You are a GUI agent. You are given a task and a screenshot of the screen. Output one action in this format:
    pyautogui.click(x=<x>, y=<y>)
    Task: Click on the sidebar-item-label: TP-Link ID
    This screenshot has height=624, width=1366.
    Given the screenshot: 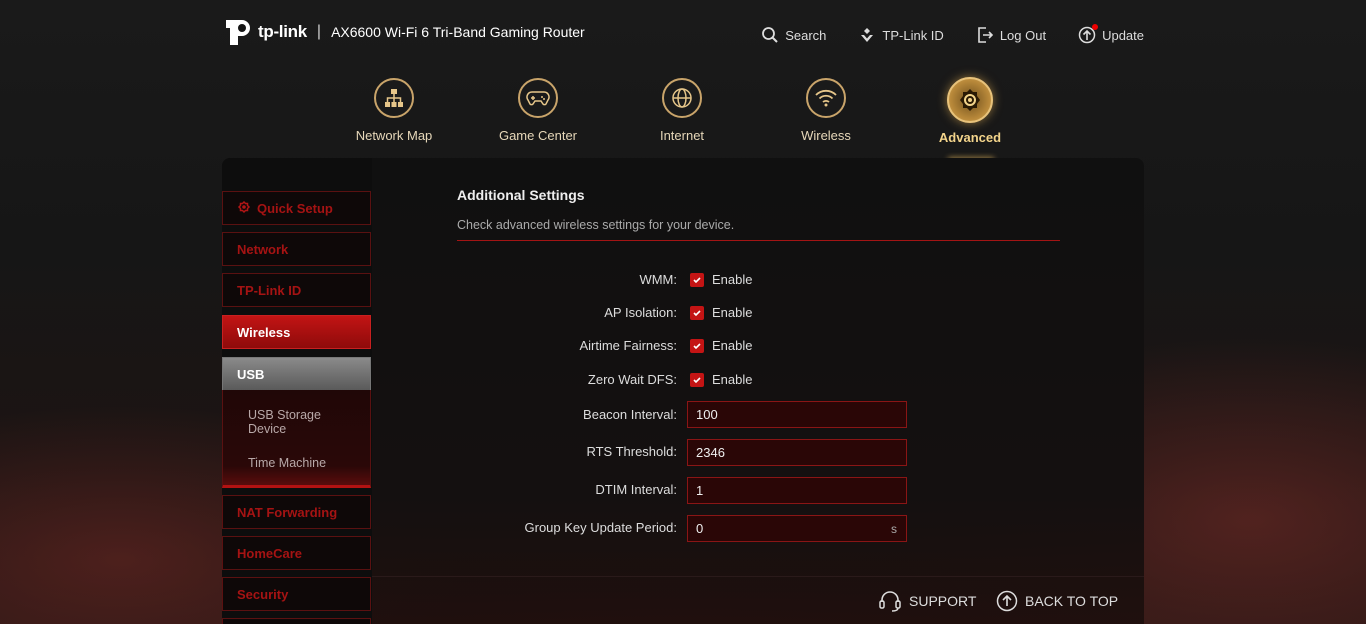 What is the action you would take?
    pyautogui.click(x=269, y=290)
    